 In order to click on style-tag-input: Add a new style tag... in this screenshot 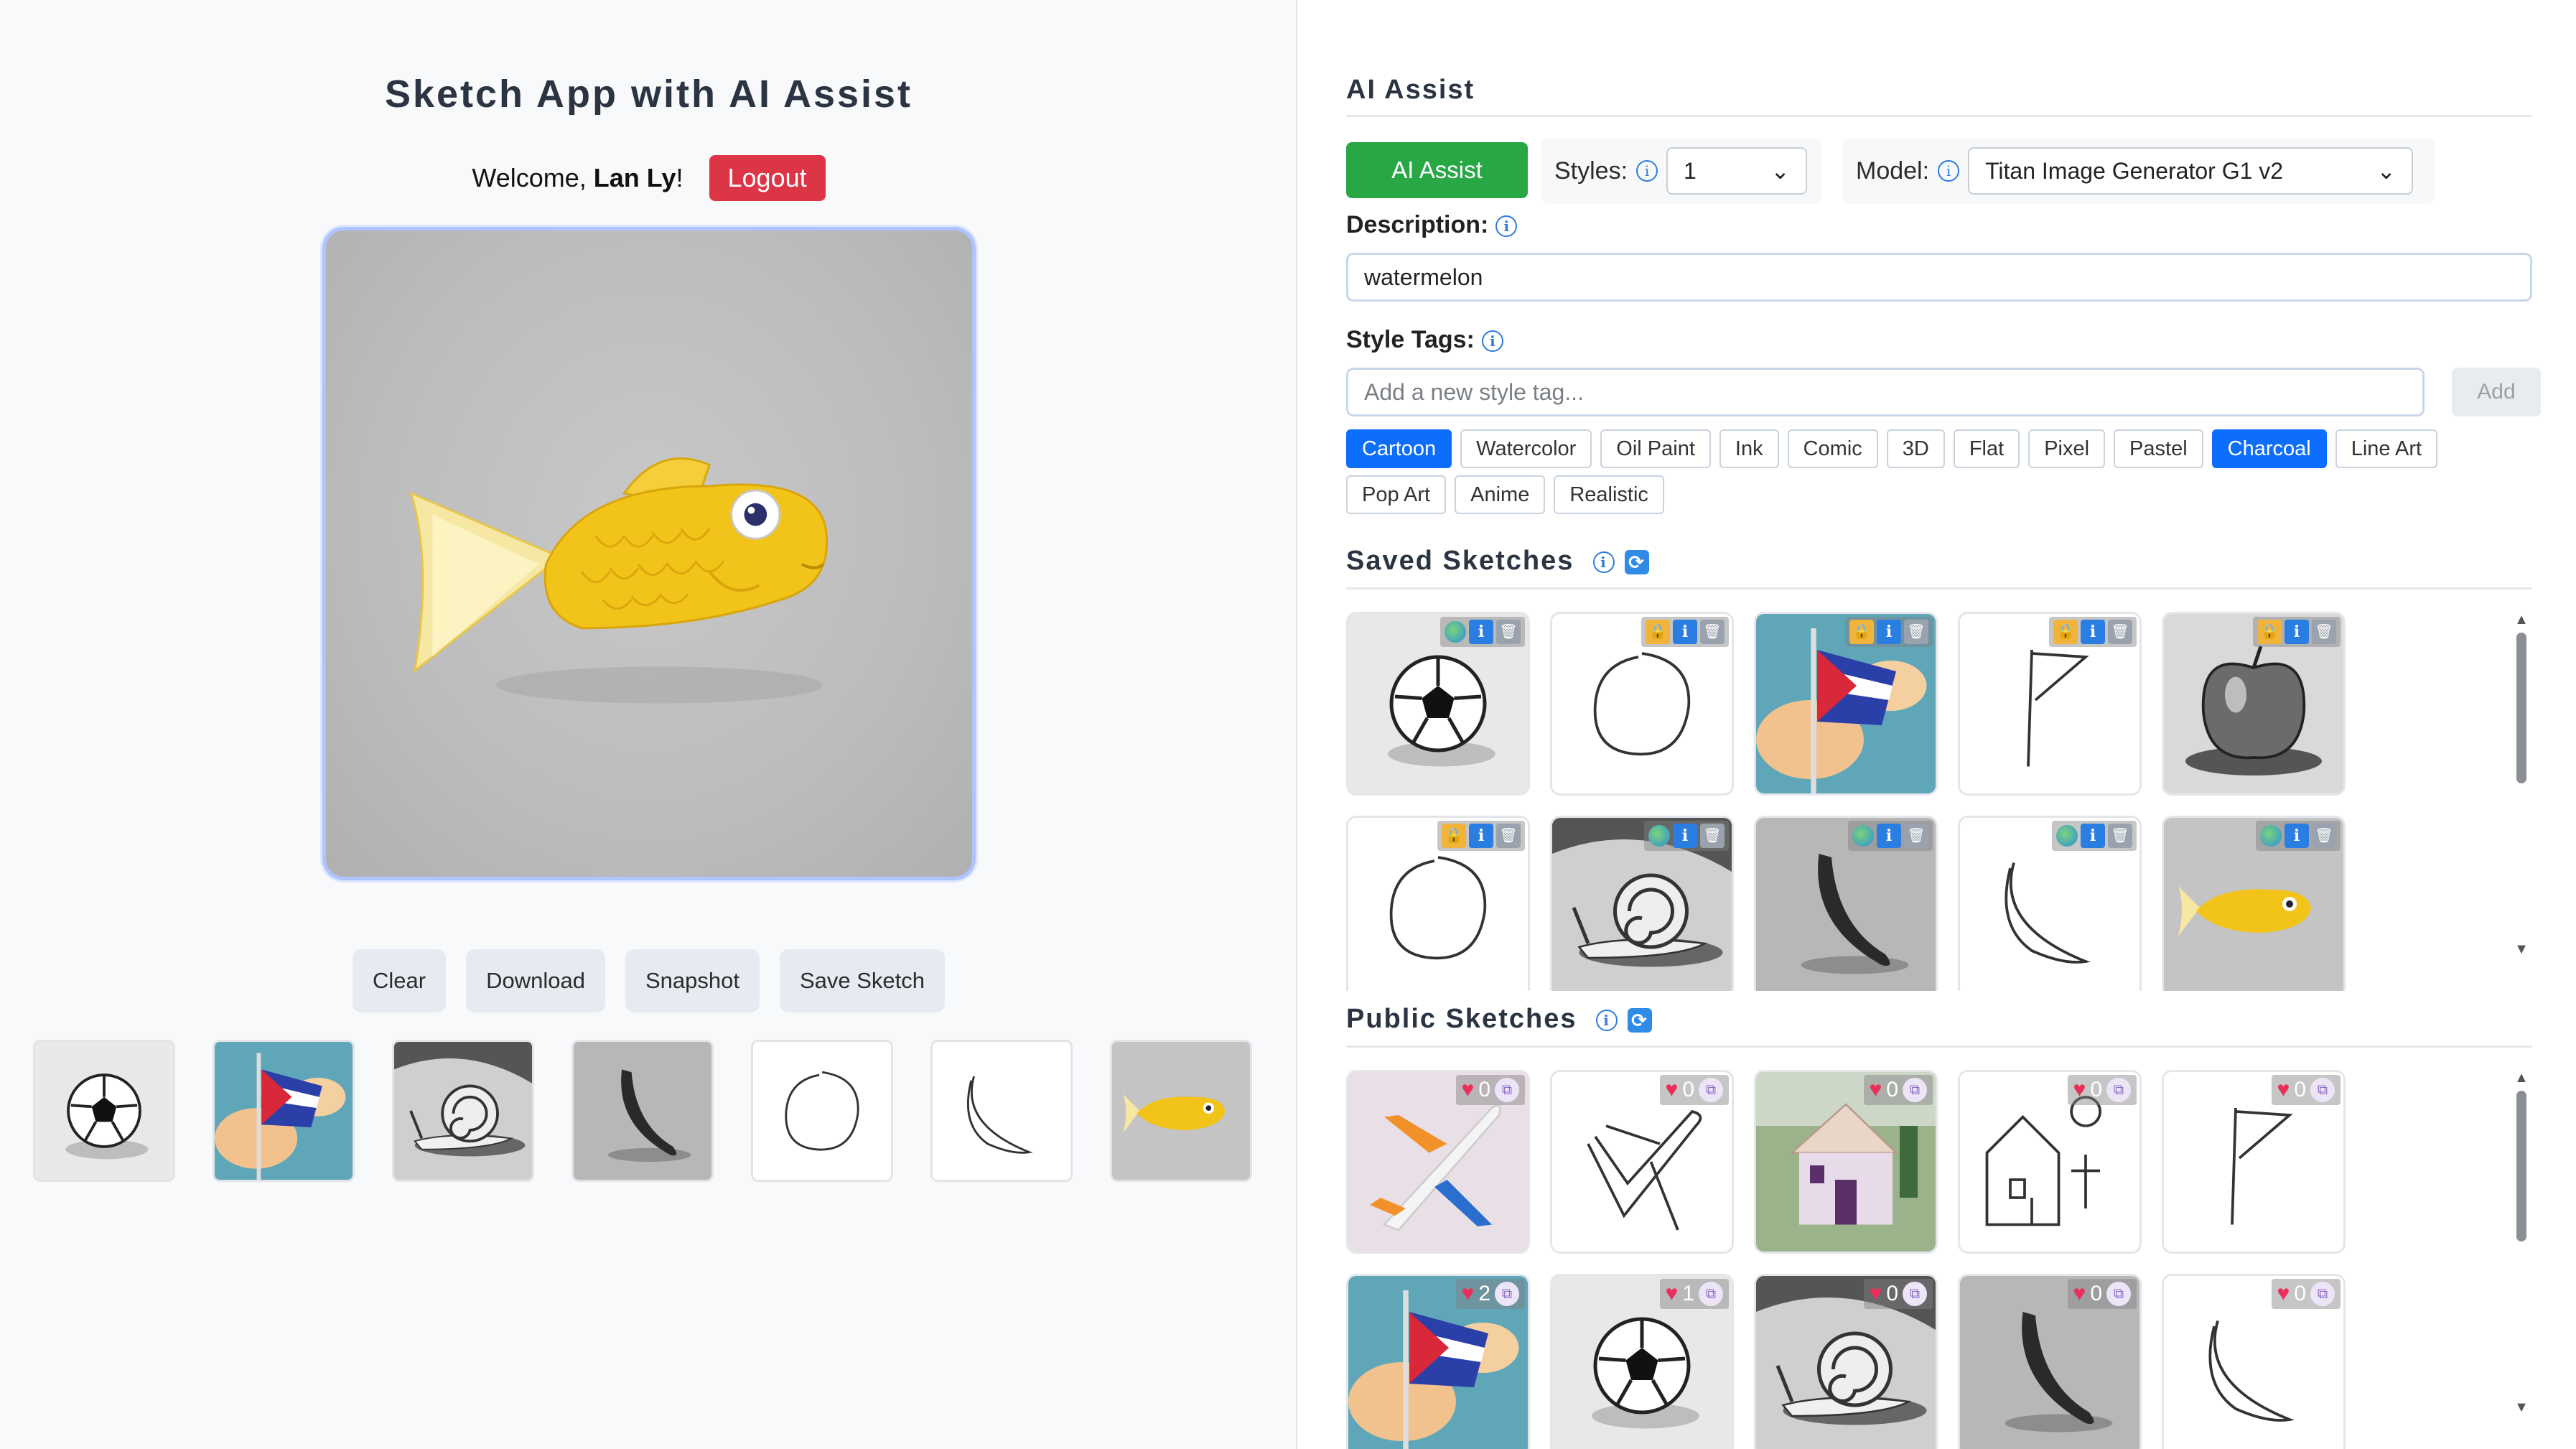, I will do `click(1885, 392)`.